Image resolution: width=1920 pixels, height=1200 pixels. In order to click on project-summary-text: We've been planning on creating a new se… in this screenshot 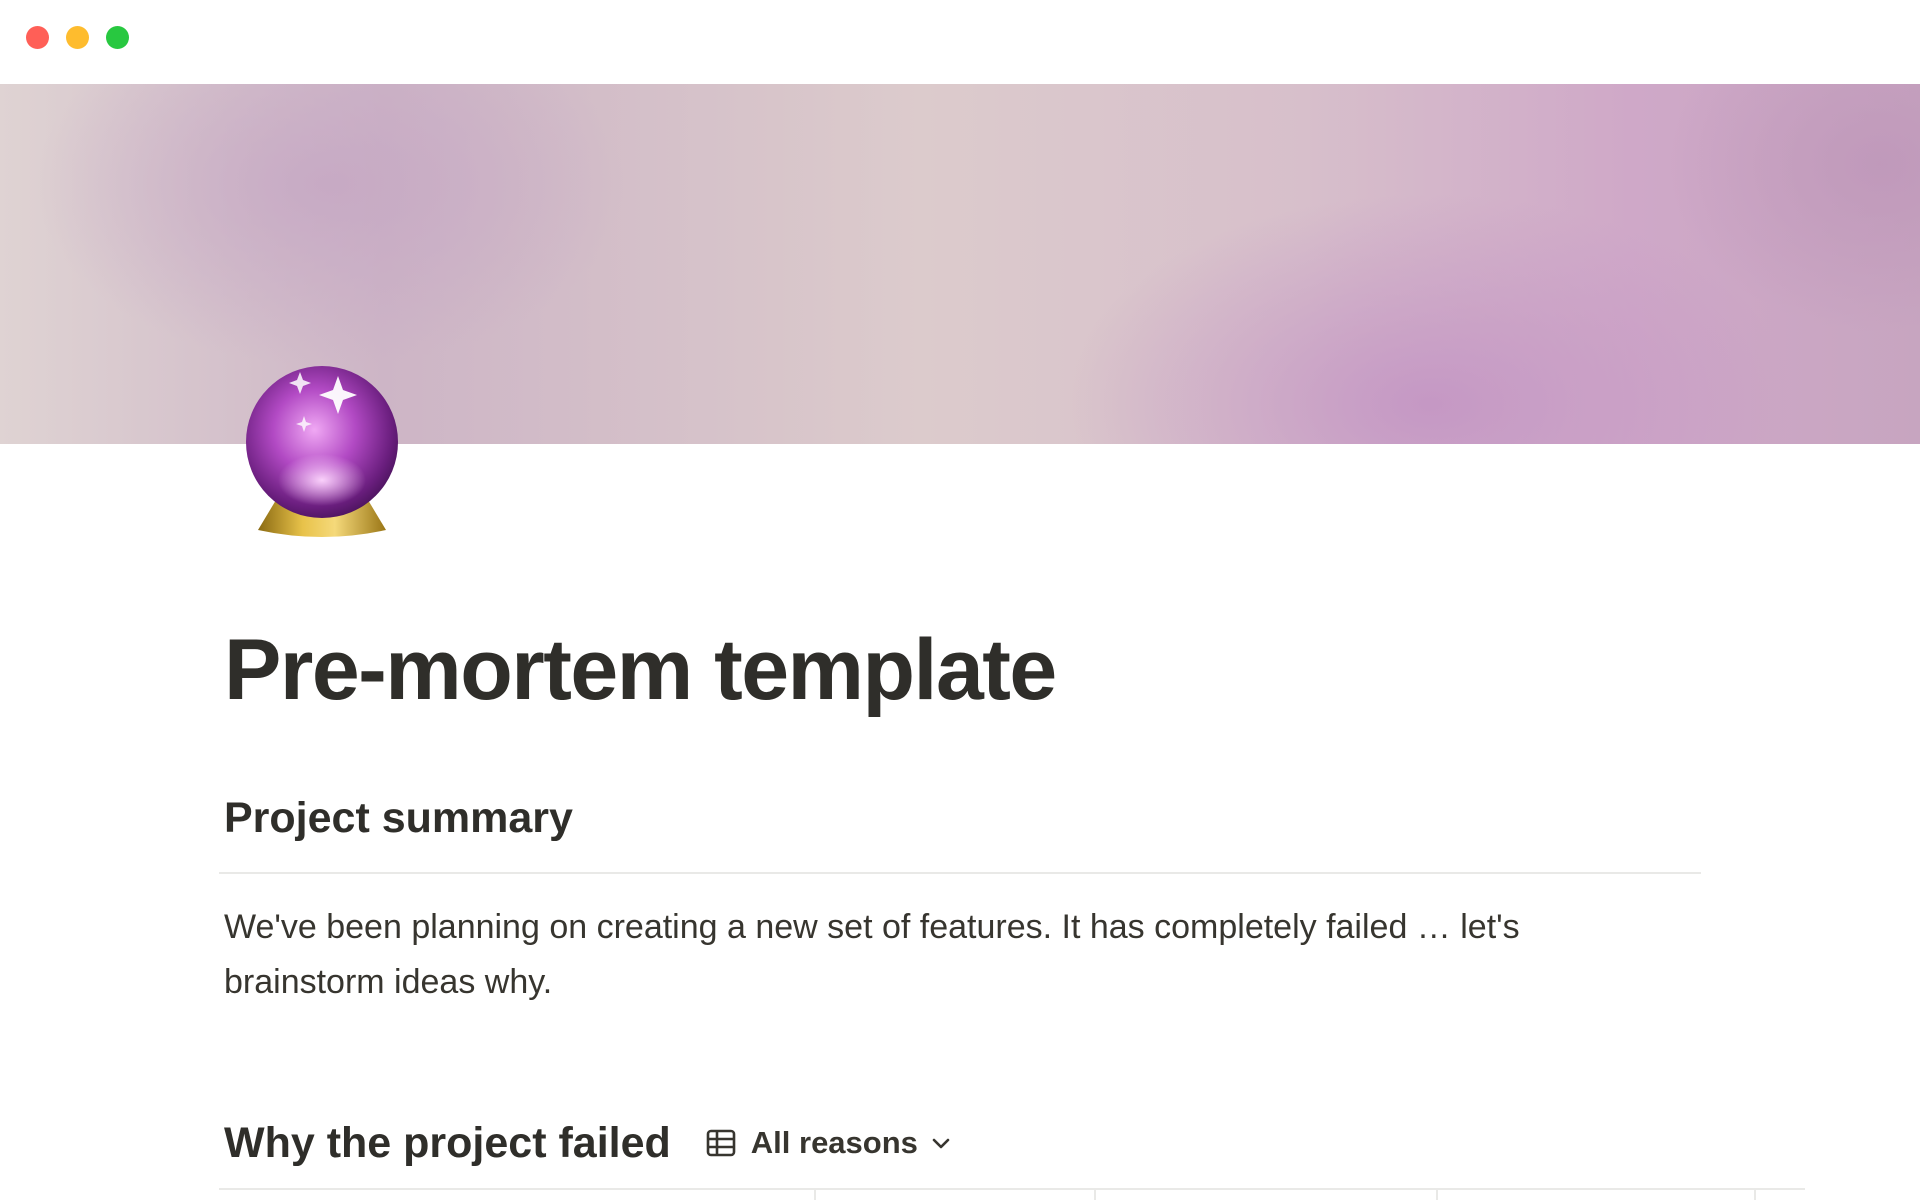, I will do `click(924, 955)`.